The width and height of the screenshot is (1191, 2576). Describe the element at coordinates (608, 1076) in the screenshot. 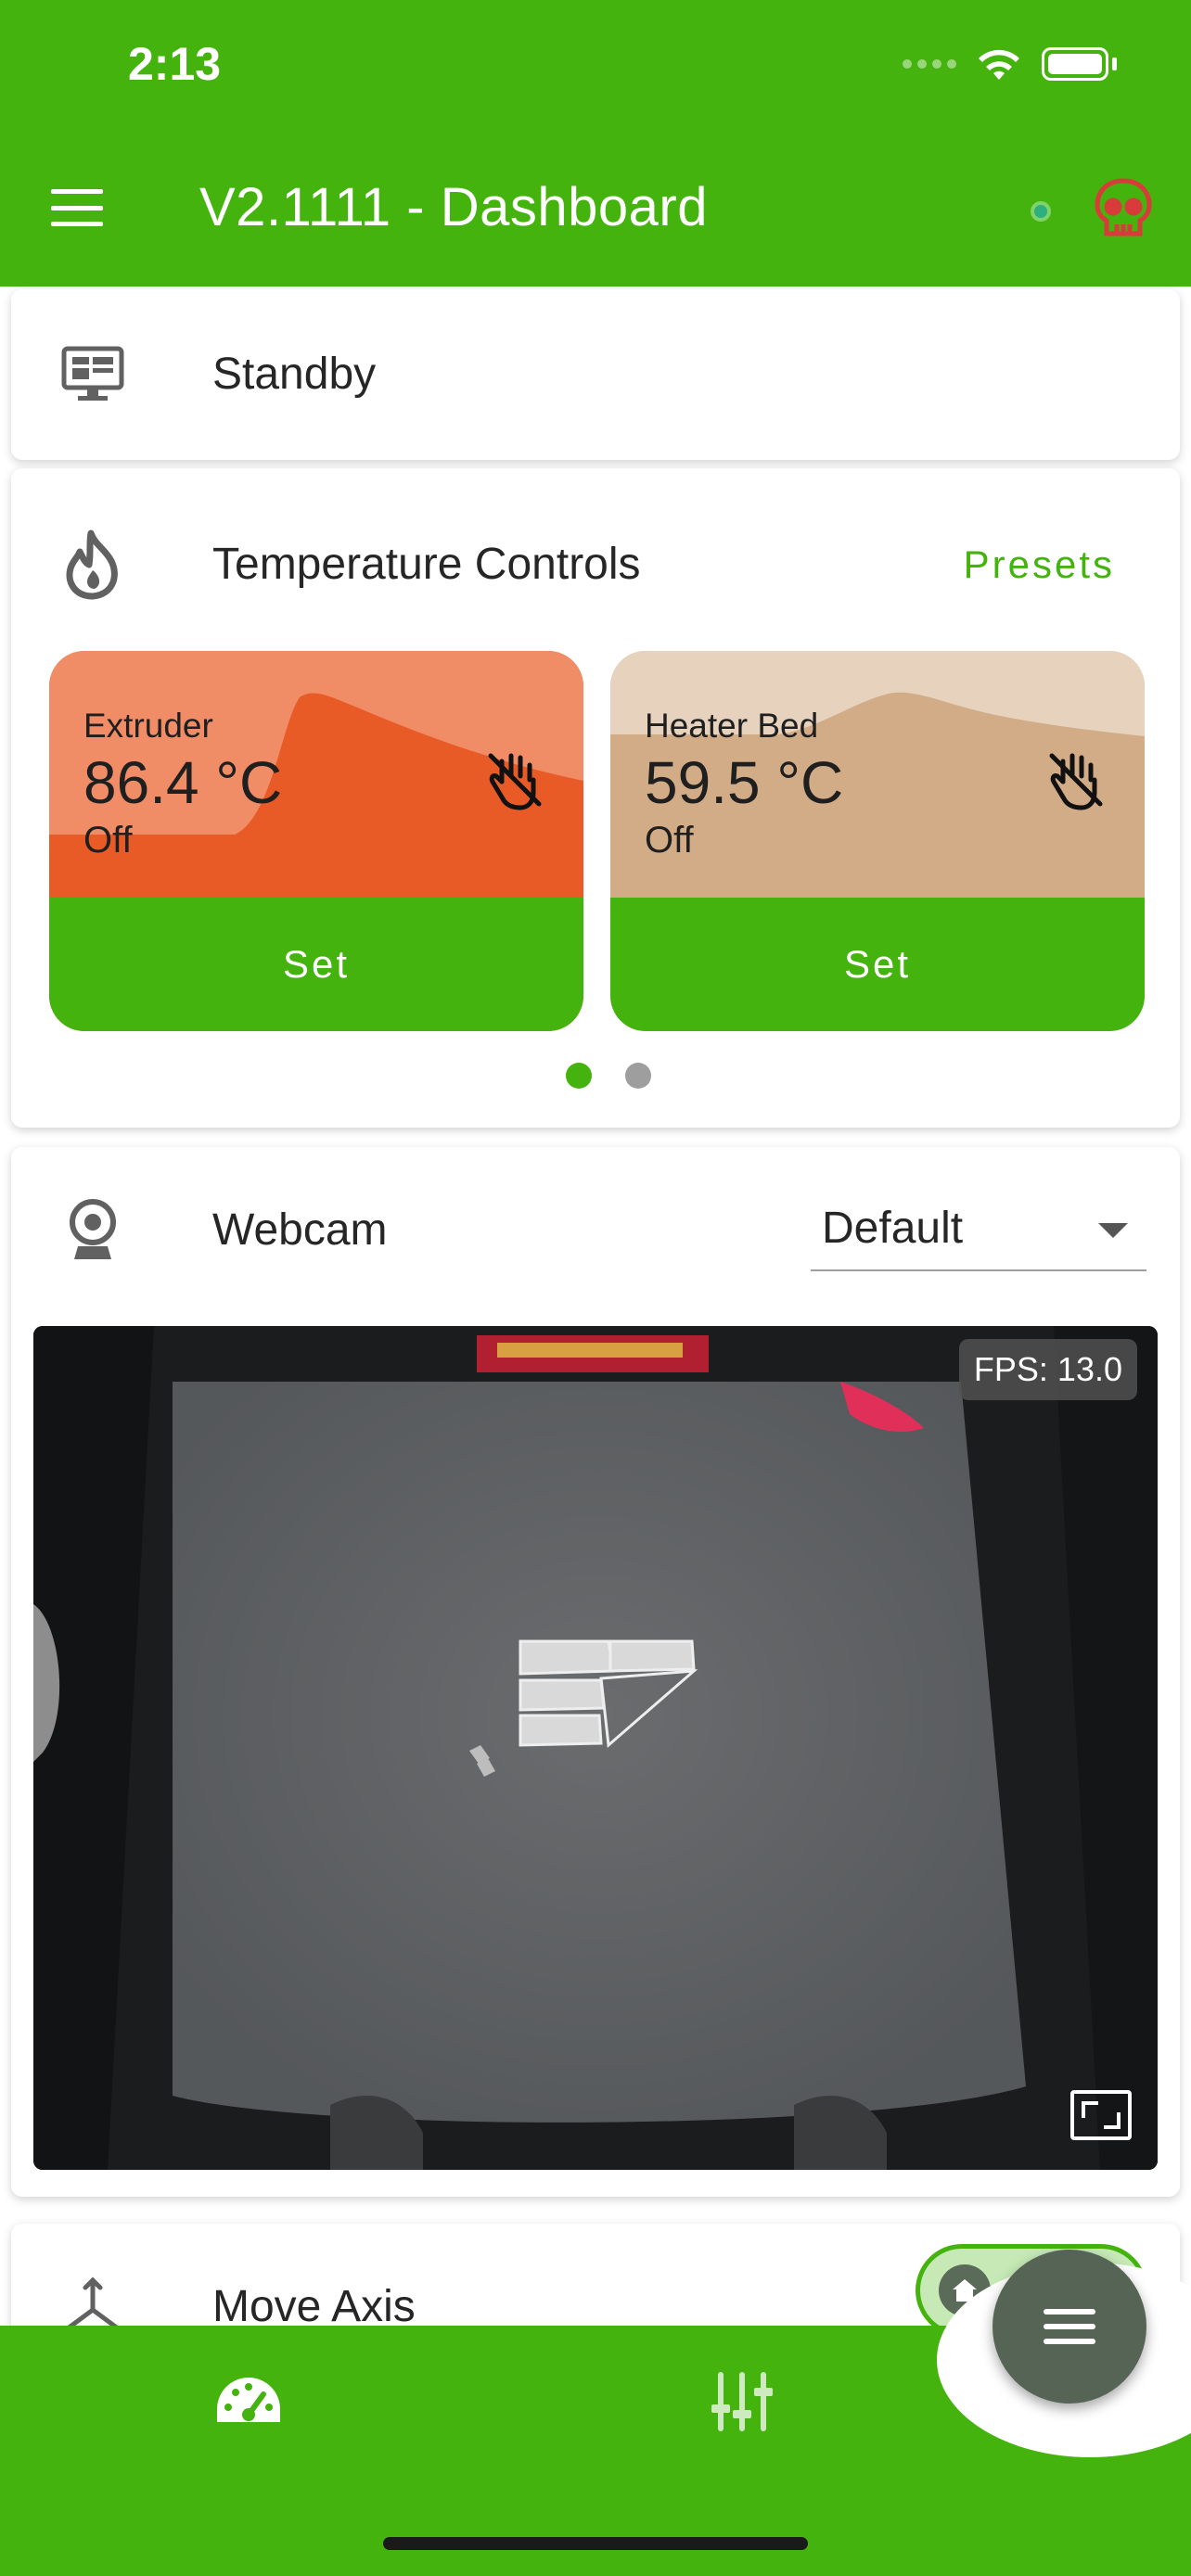

I see `page-indicator` at that location.